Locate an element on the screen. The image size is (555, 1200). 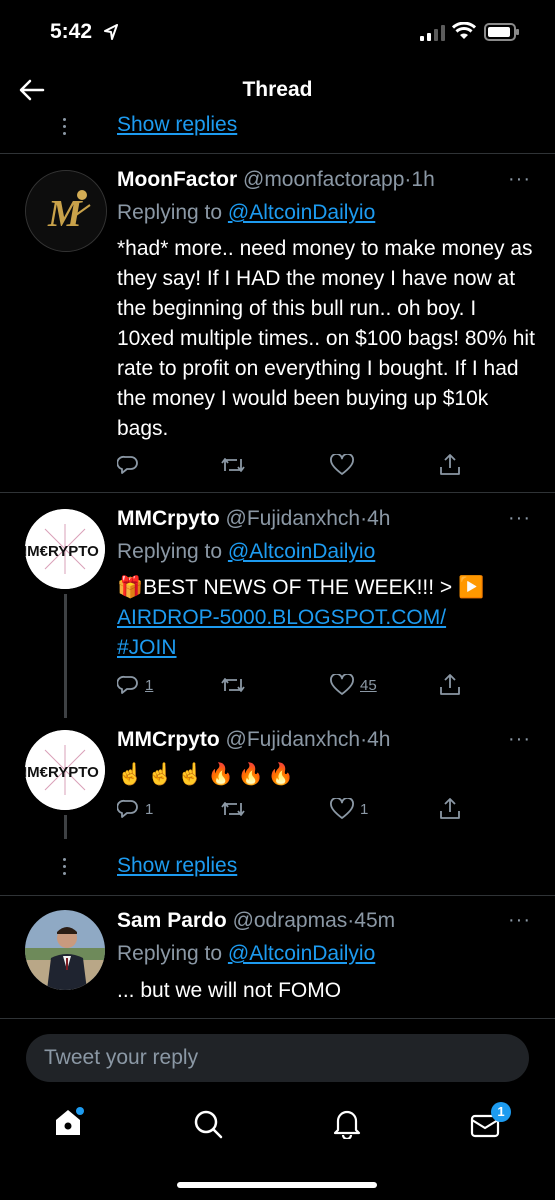
tweet-time: 45m is located at coordinates (375, 920).